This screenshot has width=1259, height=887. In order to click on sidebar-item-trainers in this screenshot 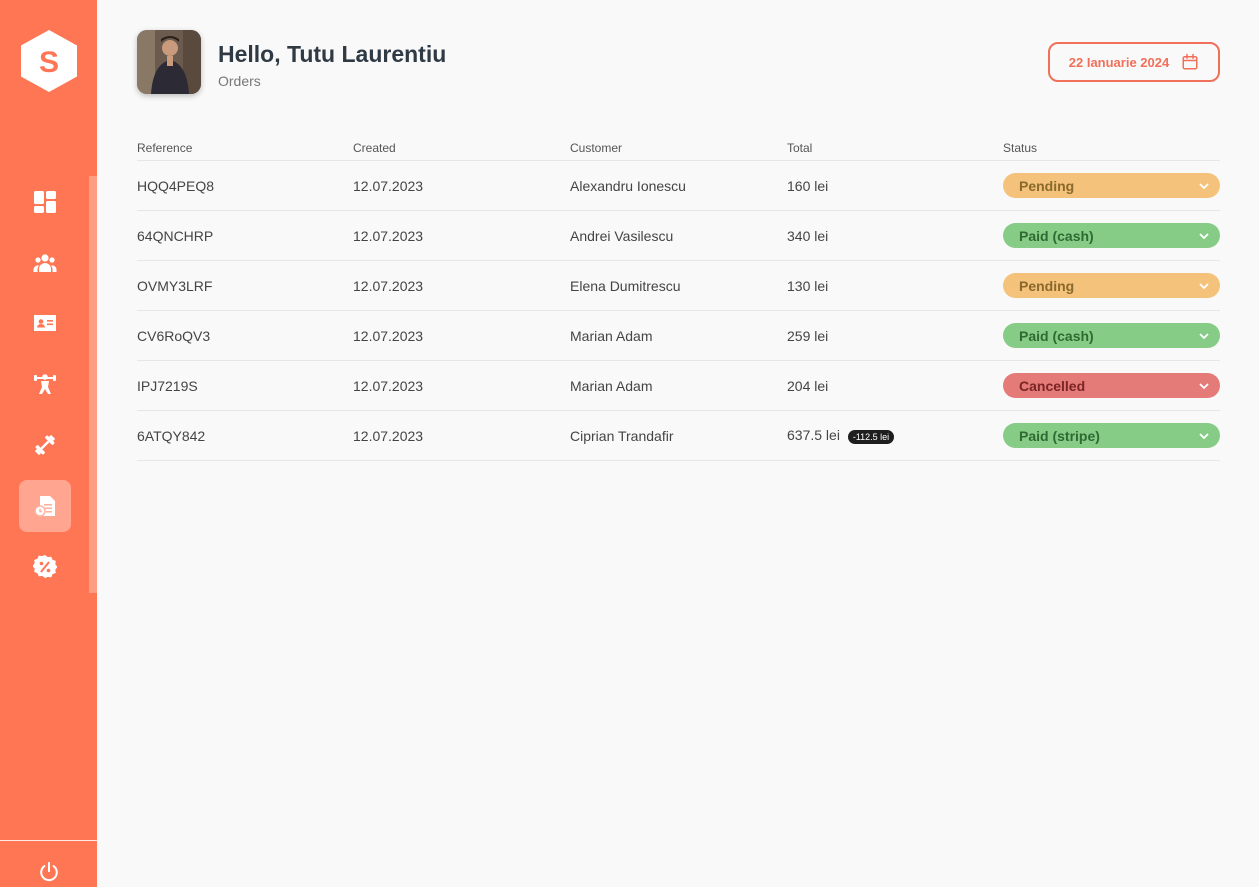, I will do `click(45, 384)`.